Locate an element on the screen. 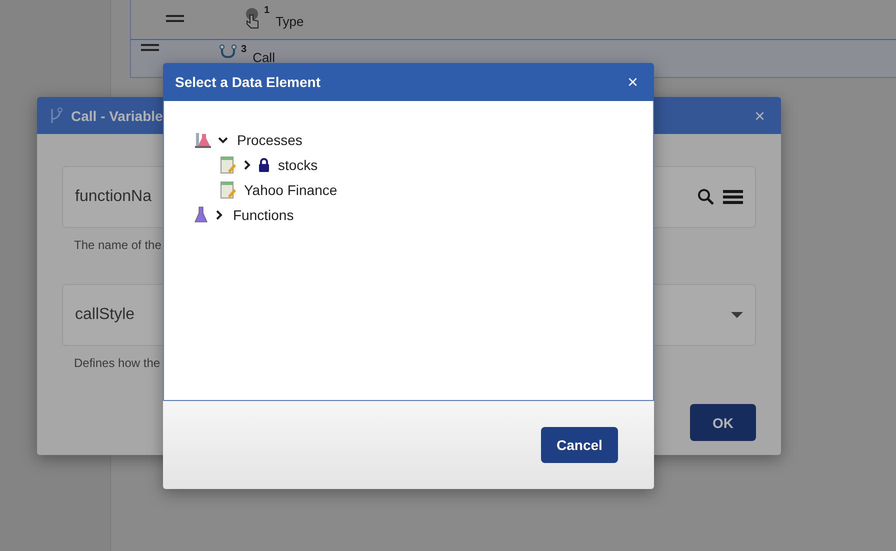 The image size is (896, 551). cancel-button: Cancel is located at coordinates (579, 445).